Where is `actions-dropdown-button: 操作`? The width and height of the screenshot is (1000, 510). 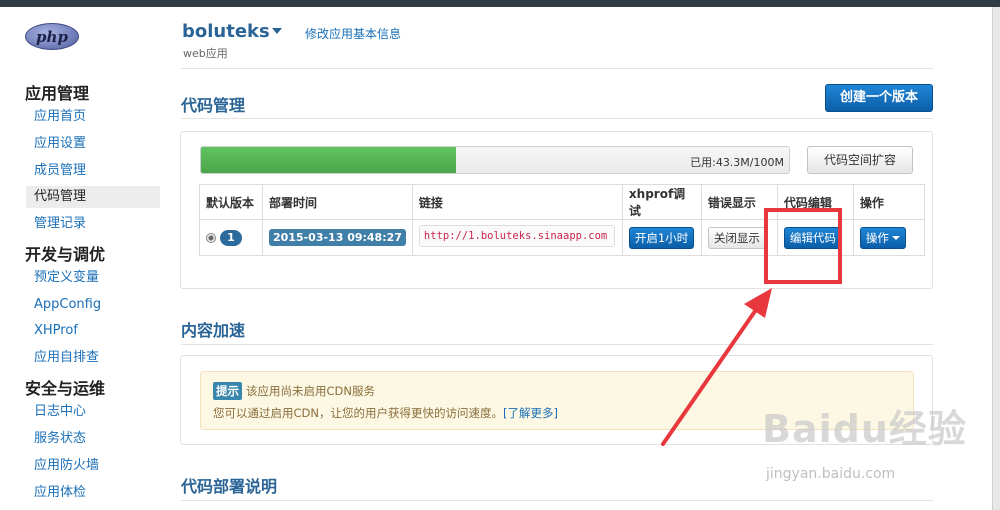 actions-dropdown-button: 操作 is located at coordinates (882, 237).